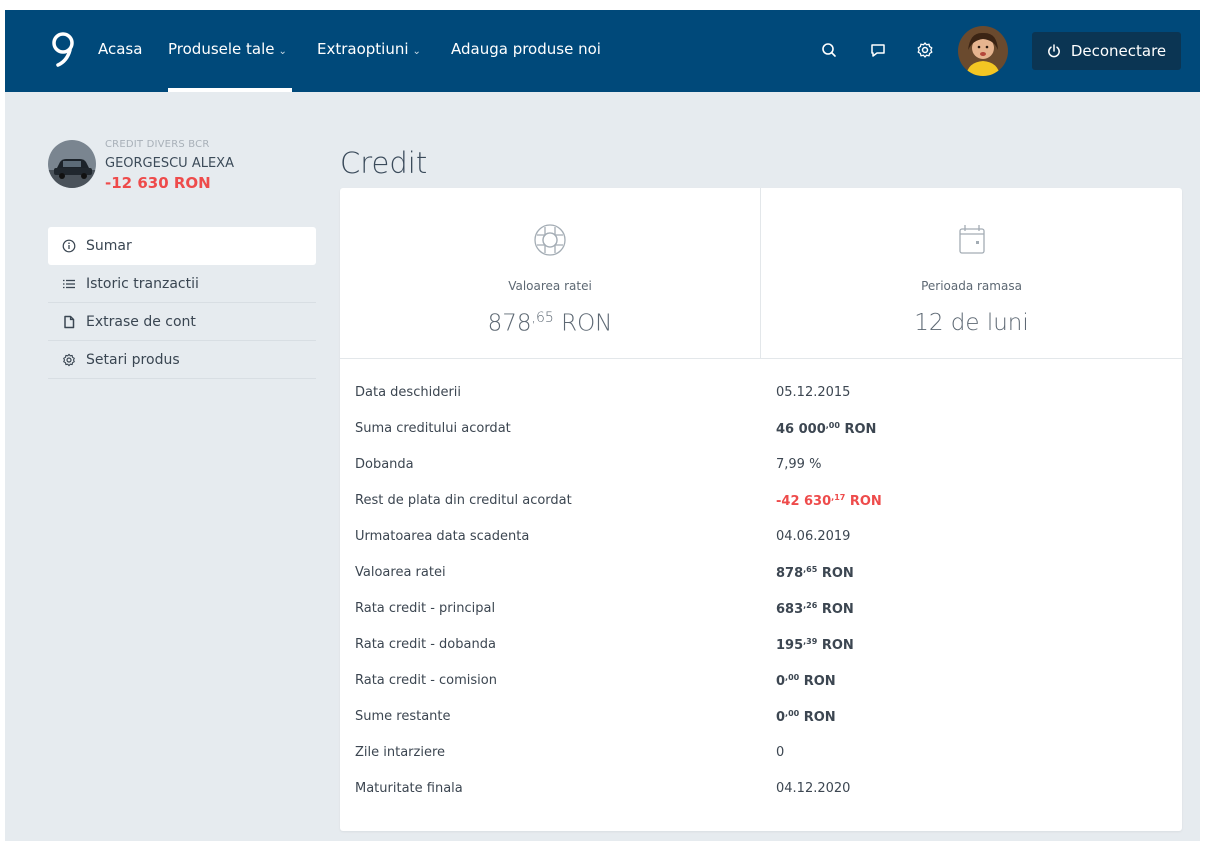 The width and height of the screenshot is (1207, 841). What do you see at coordinates (64, 50) in the screenshot?
I see `logo-icon` at bounding box center [64, 50].